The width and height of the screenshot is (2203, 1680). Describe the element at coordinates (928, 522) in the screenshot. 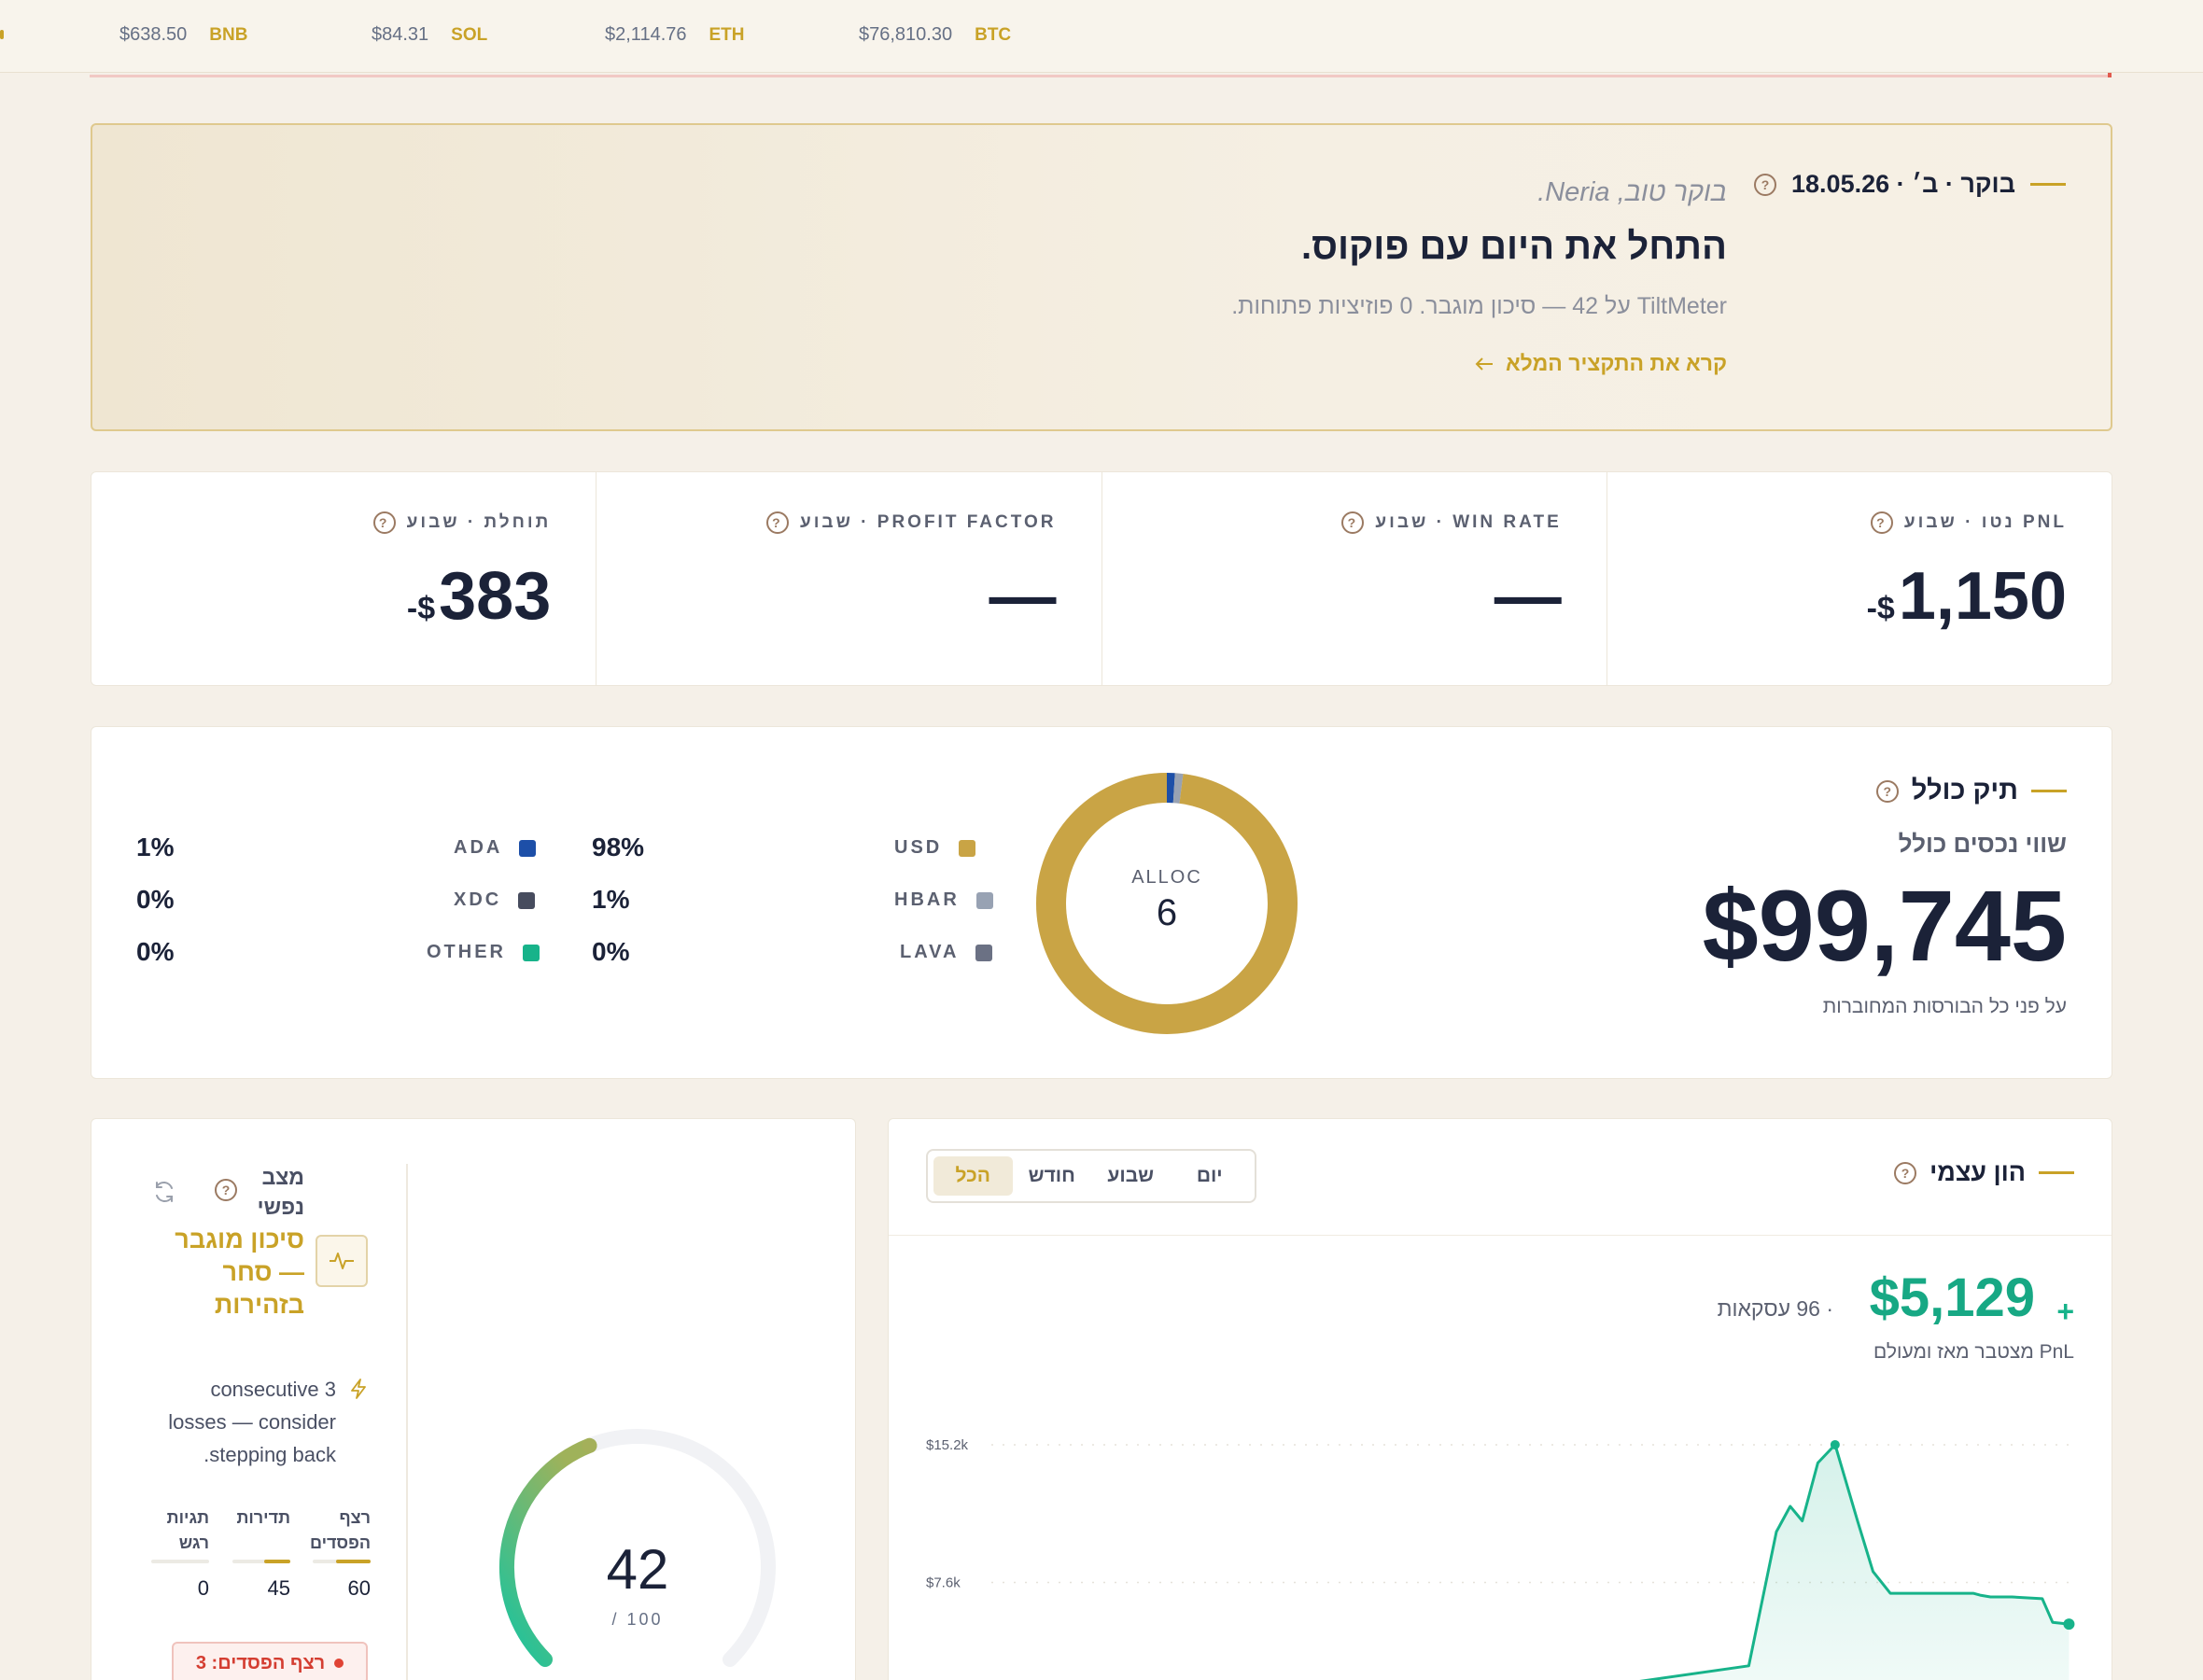

I see `kpi-label-text: PROFIT FACTOR · שבוע` at that location.